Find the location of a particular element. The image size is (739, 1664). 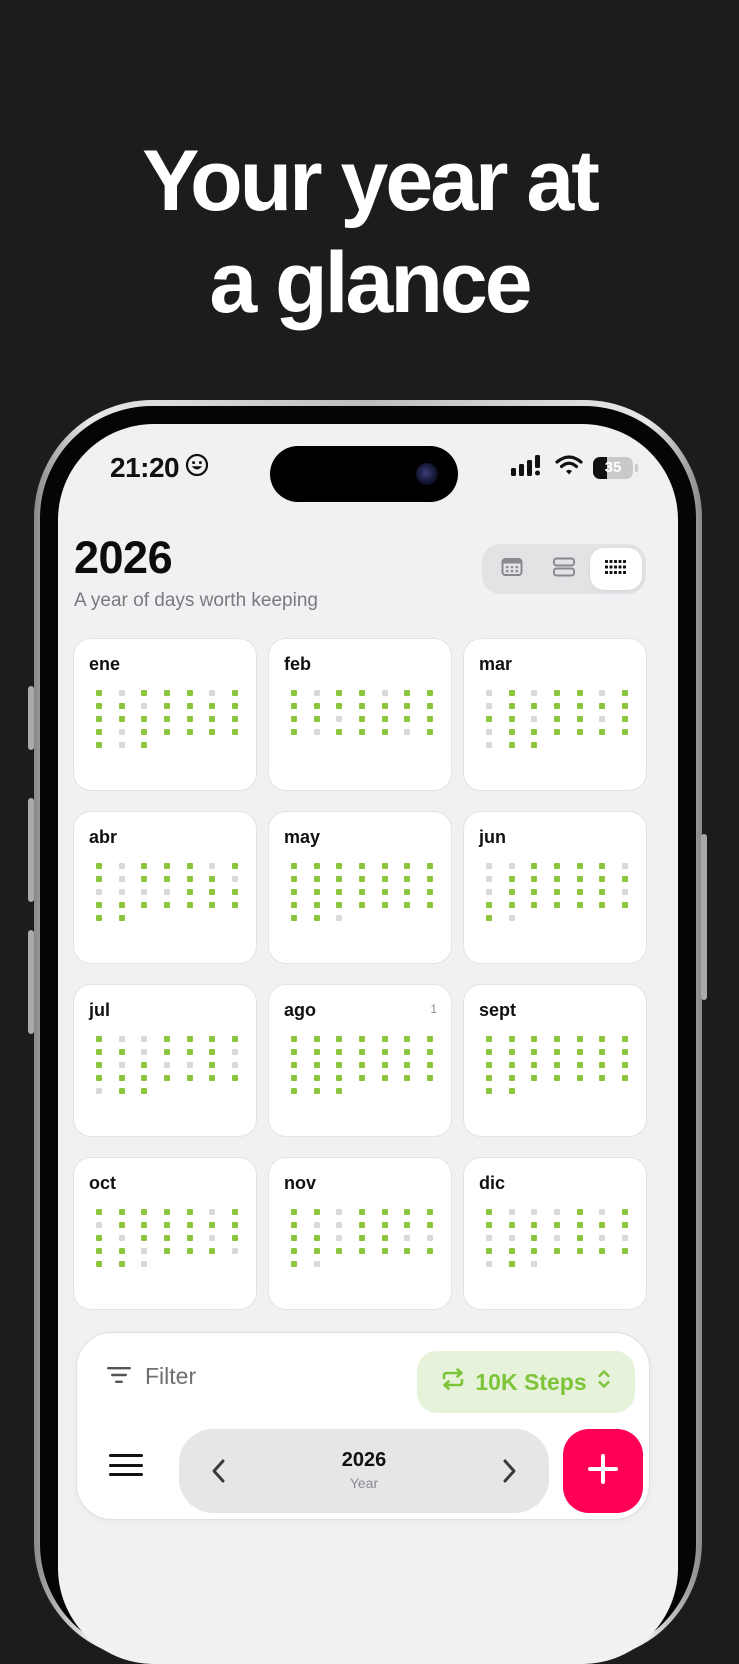

month-card-nov: nov is located at coordinates (360, 1233).